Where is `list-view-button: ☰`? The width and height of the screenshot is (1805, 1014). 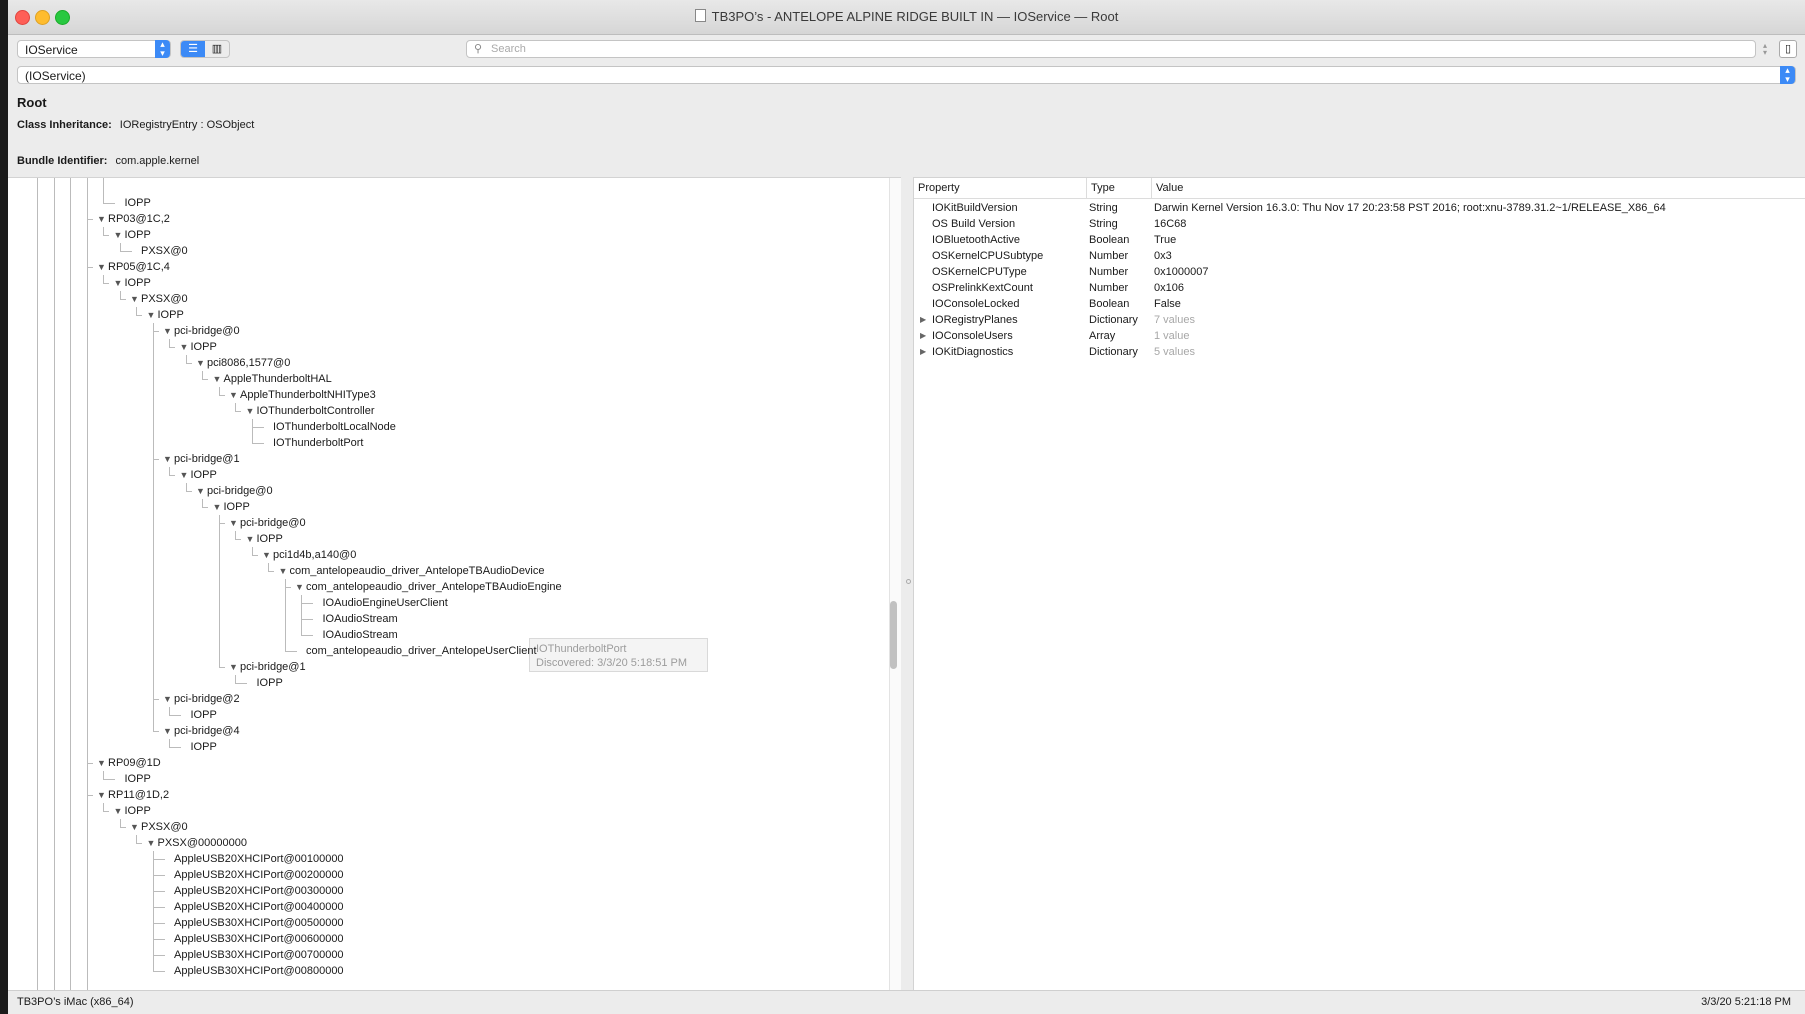 list-view-button: ☰ is located at coordinates (193, 49).